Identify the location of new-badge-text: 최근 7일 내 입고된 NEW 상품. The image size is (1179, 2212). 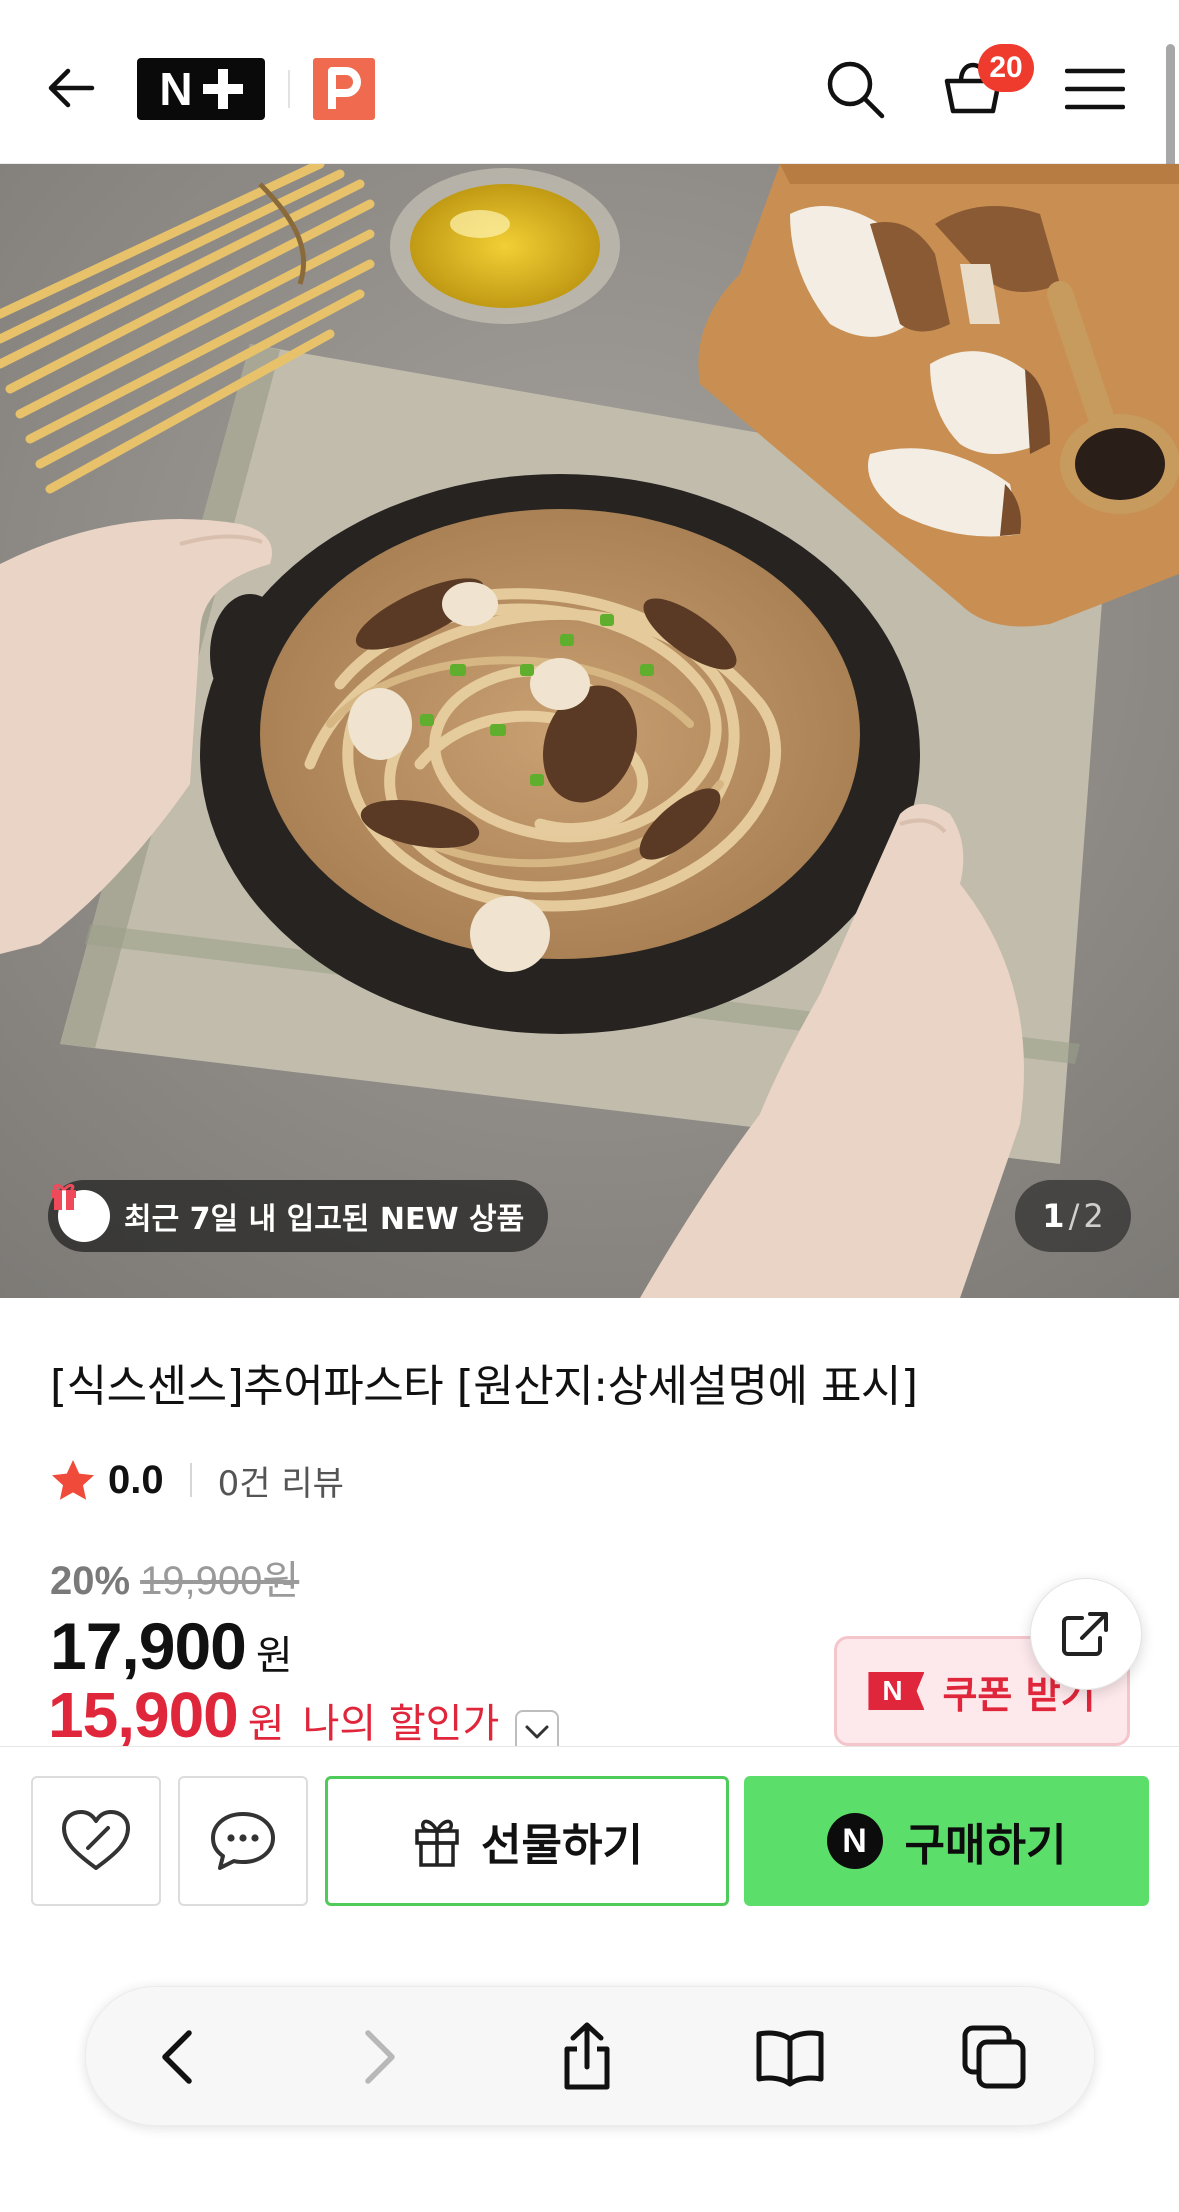
(324, 1219).